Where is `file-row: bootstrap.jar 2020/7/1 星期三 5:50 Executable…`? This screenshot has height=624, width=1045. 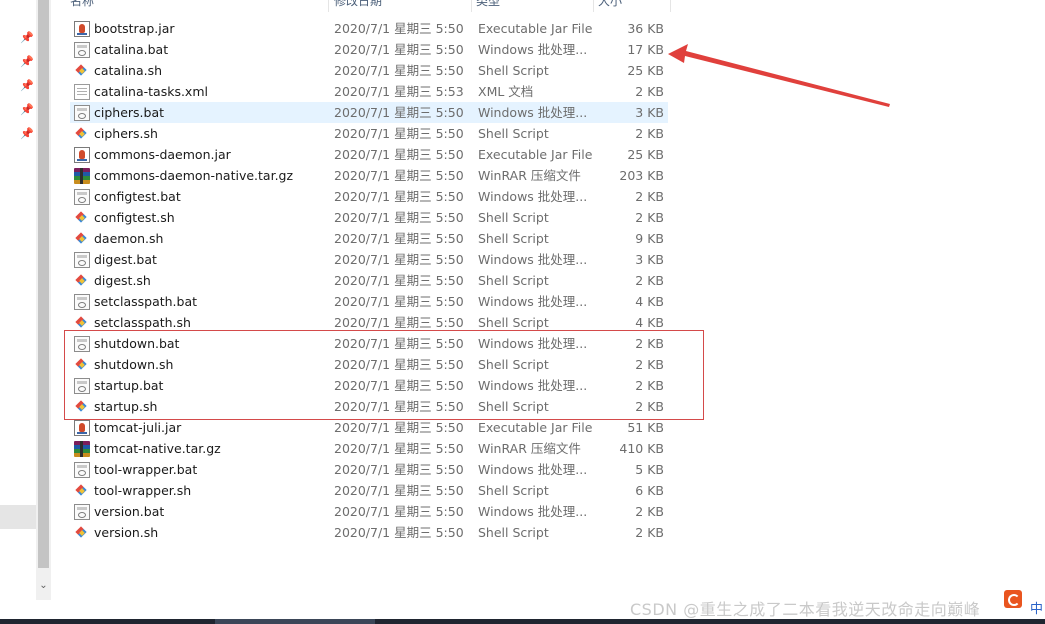 file-row: bootstrap.jar 2020/7/1 星期三 5:50 Executable… is located at coordinates (369, 28).